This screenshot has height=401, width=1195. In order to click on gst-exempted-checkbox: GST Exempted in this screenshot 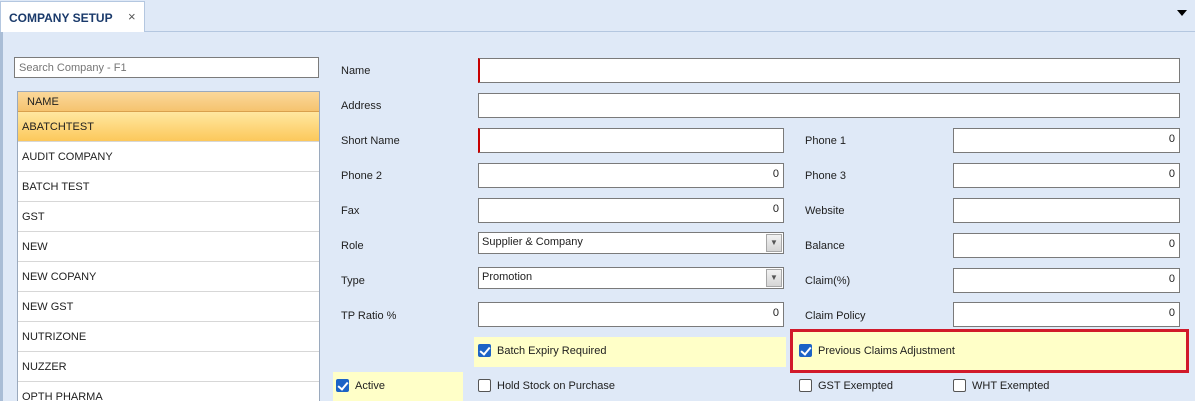, I will do `click(846, 386)`.